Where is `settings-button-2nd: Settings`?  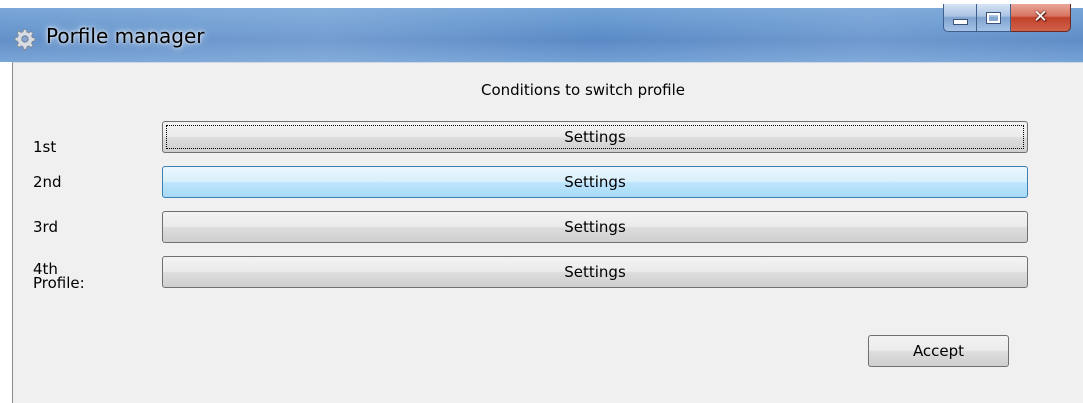
settings-button-2nd: Settings is located at coordinates (595, 182).